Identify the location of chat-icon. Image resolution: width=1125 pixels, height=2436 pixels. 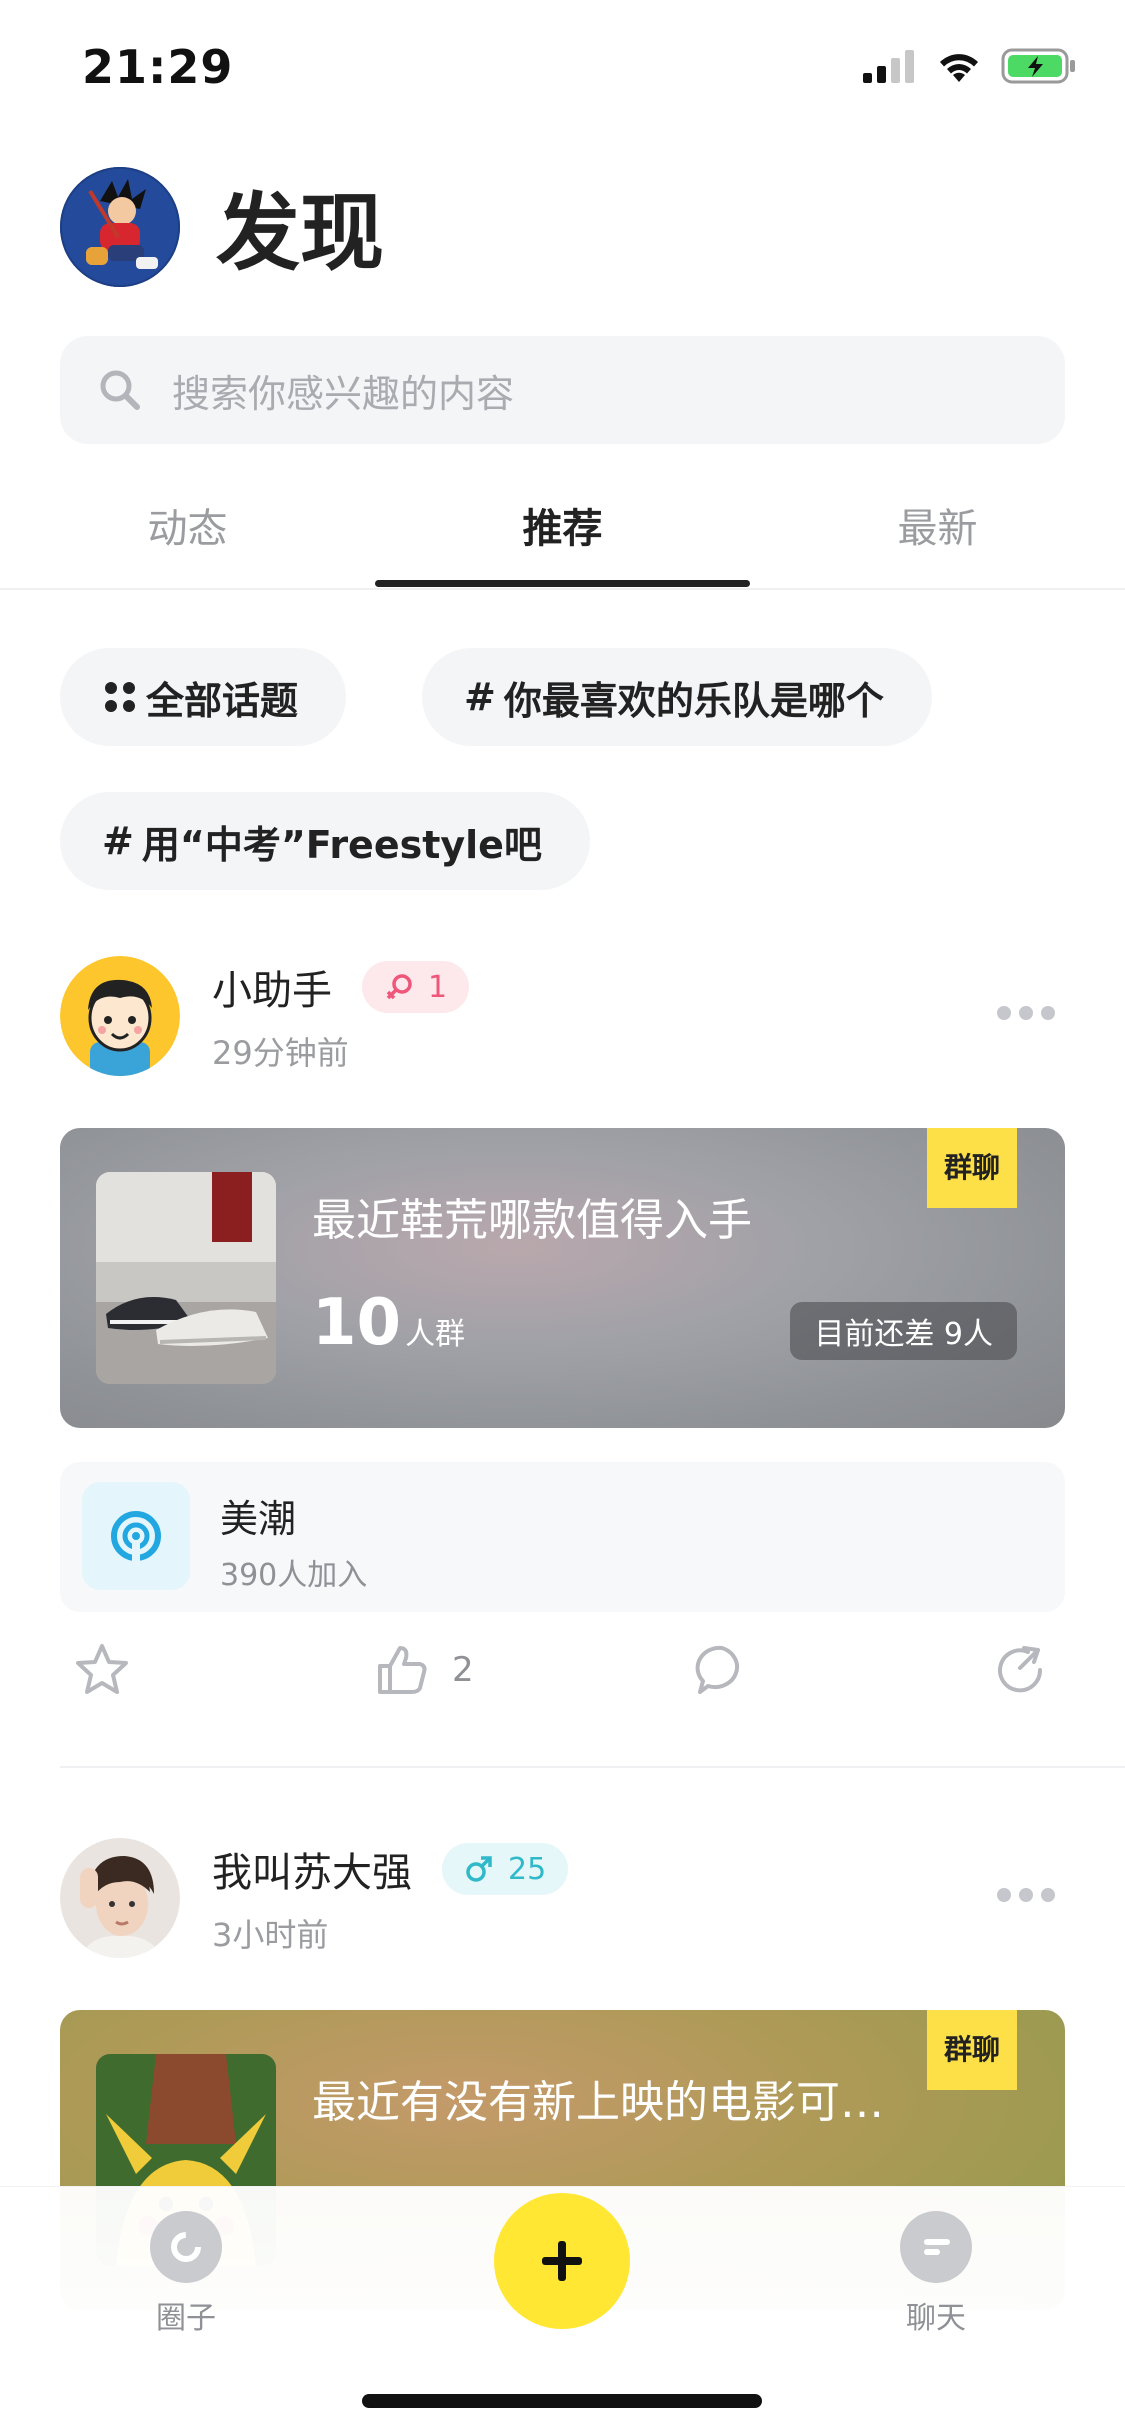
(936, 2247).